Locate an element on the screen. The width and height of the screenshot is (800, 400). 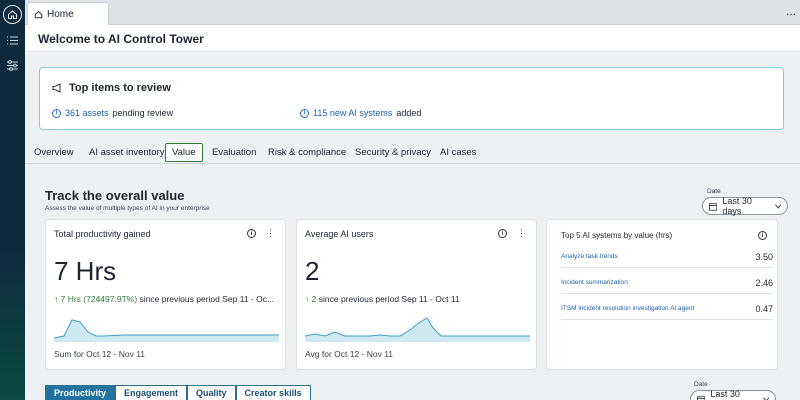
tab-ai-cases: AI cases is located at coordinates (458, 152).